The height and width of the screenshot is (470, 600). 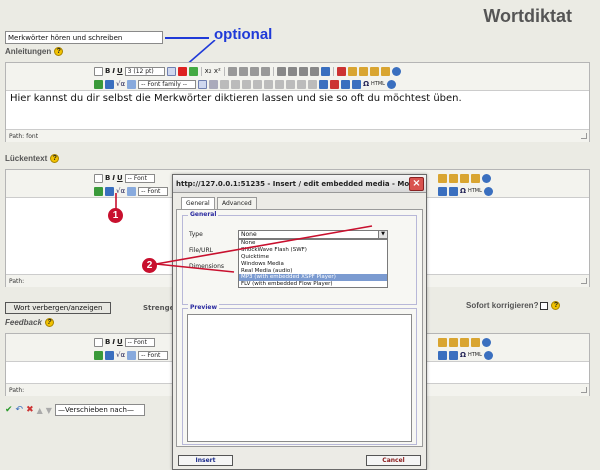 What do you see at coordinates (30, 410) in the screenshot?
I see `delete-icon: ✖` at bounding box center [30, 410].